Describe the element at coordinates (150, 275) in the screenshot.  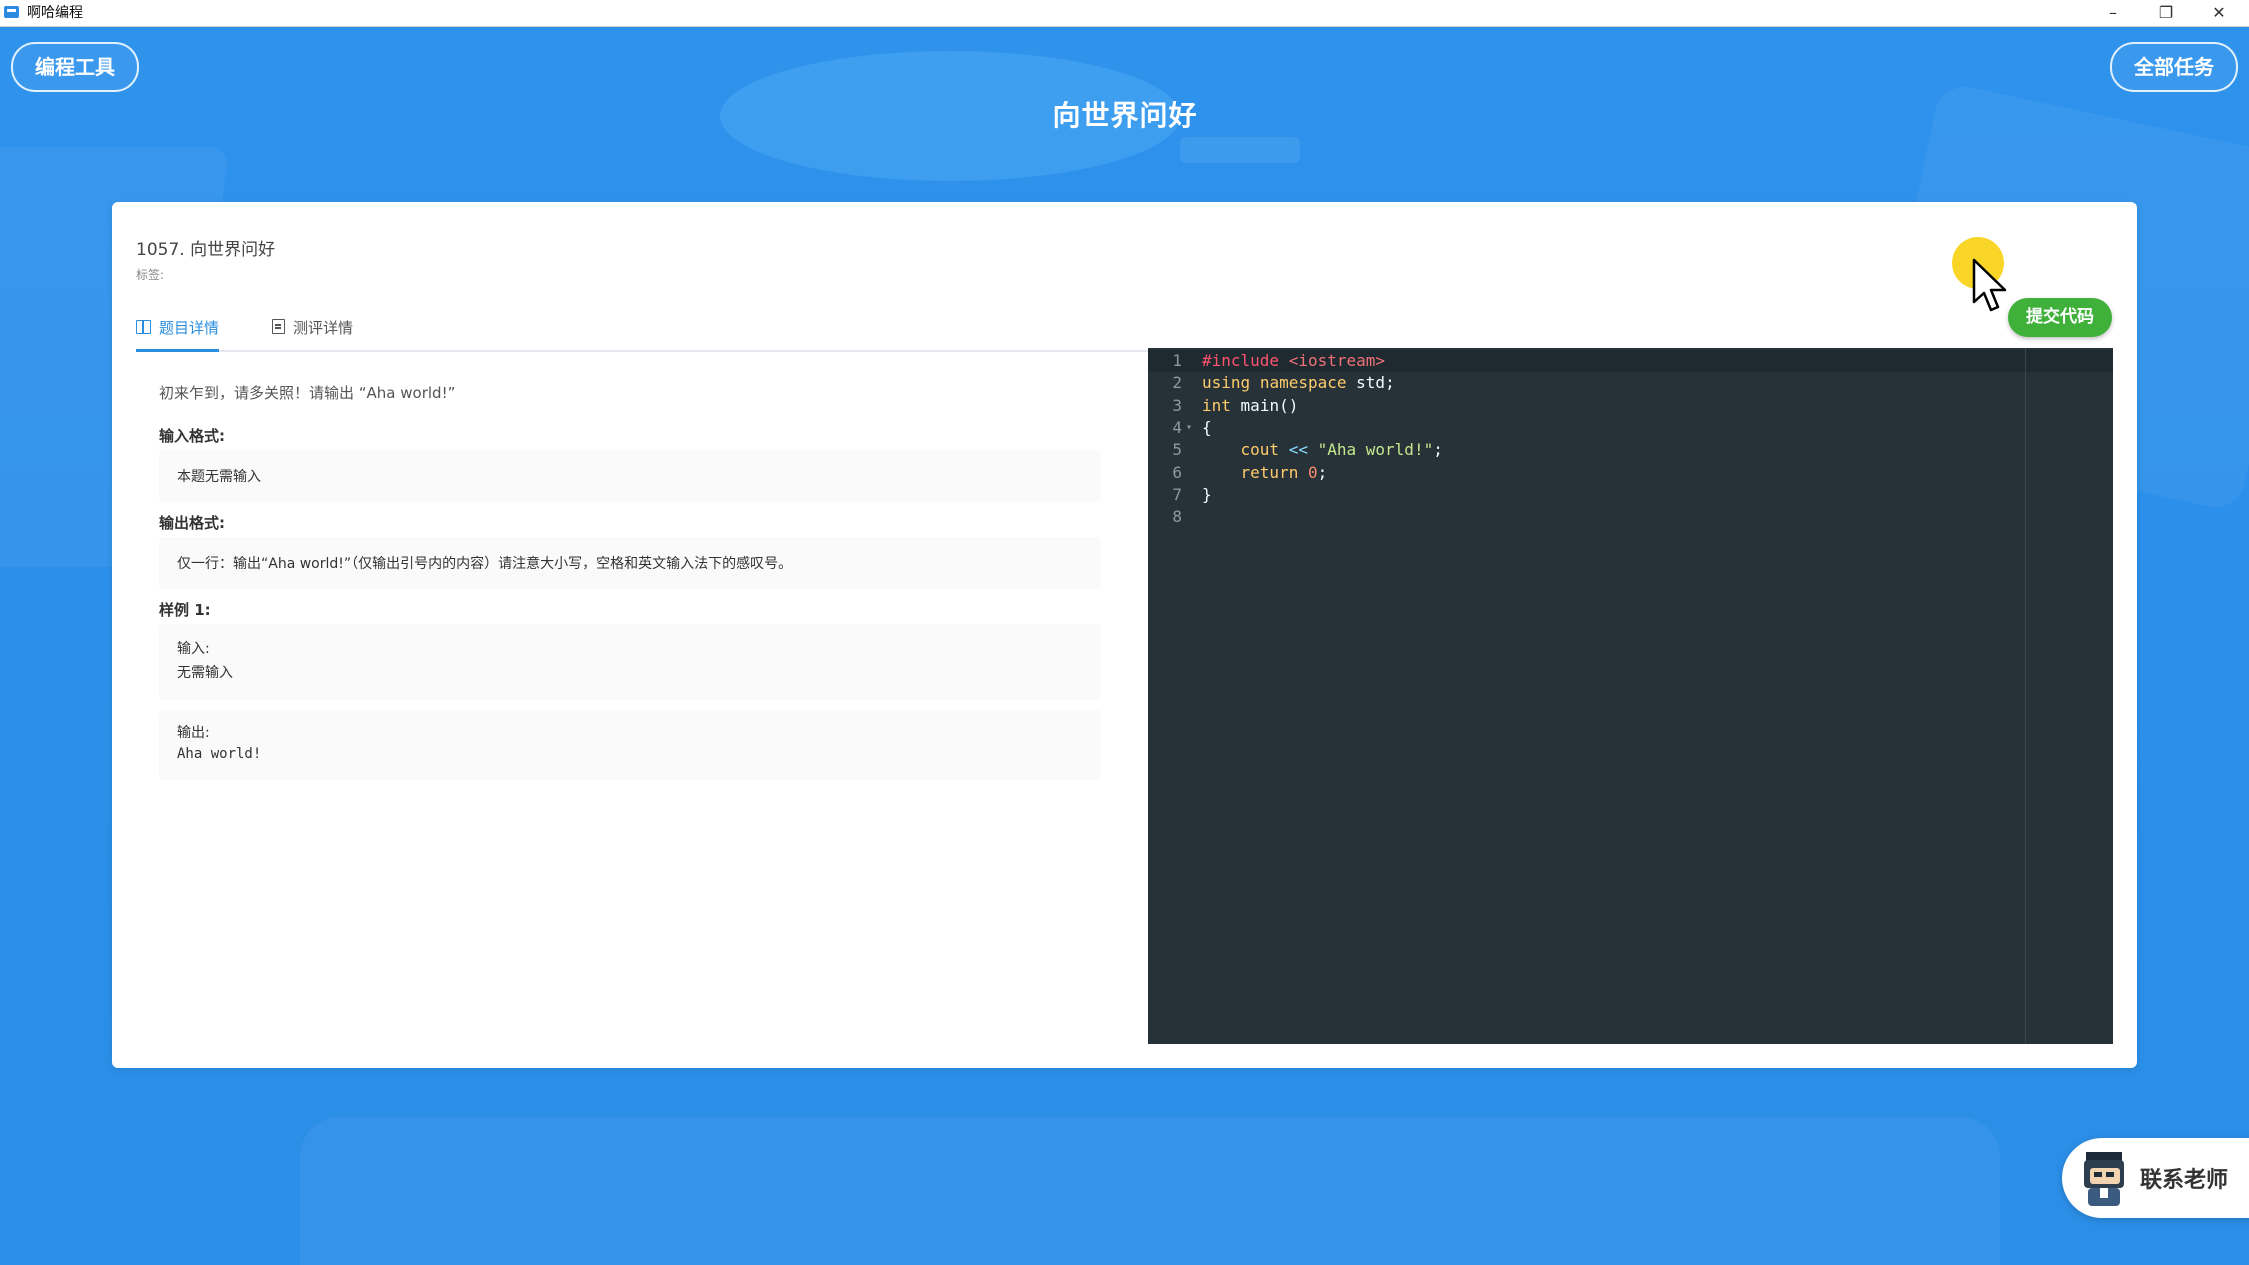
I see `problem-tags-label: 标签:` at that location.